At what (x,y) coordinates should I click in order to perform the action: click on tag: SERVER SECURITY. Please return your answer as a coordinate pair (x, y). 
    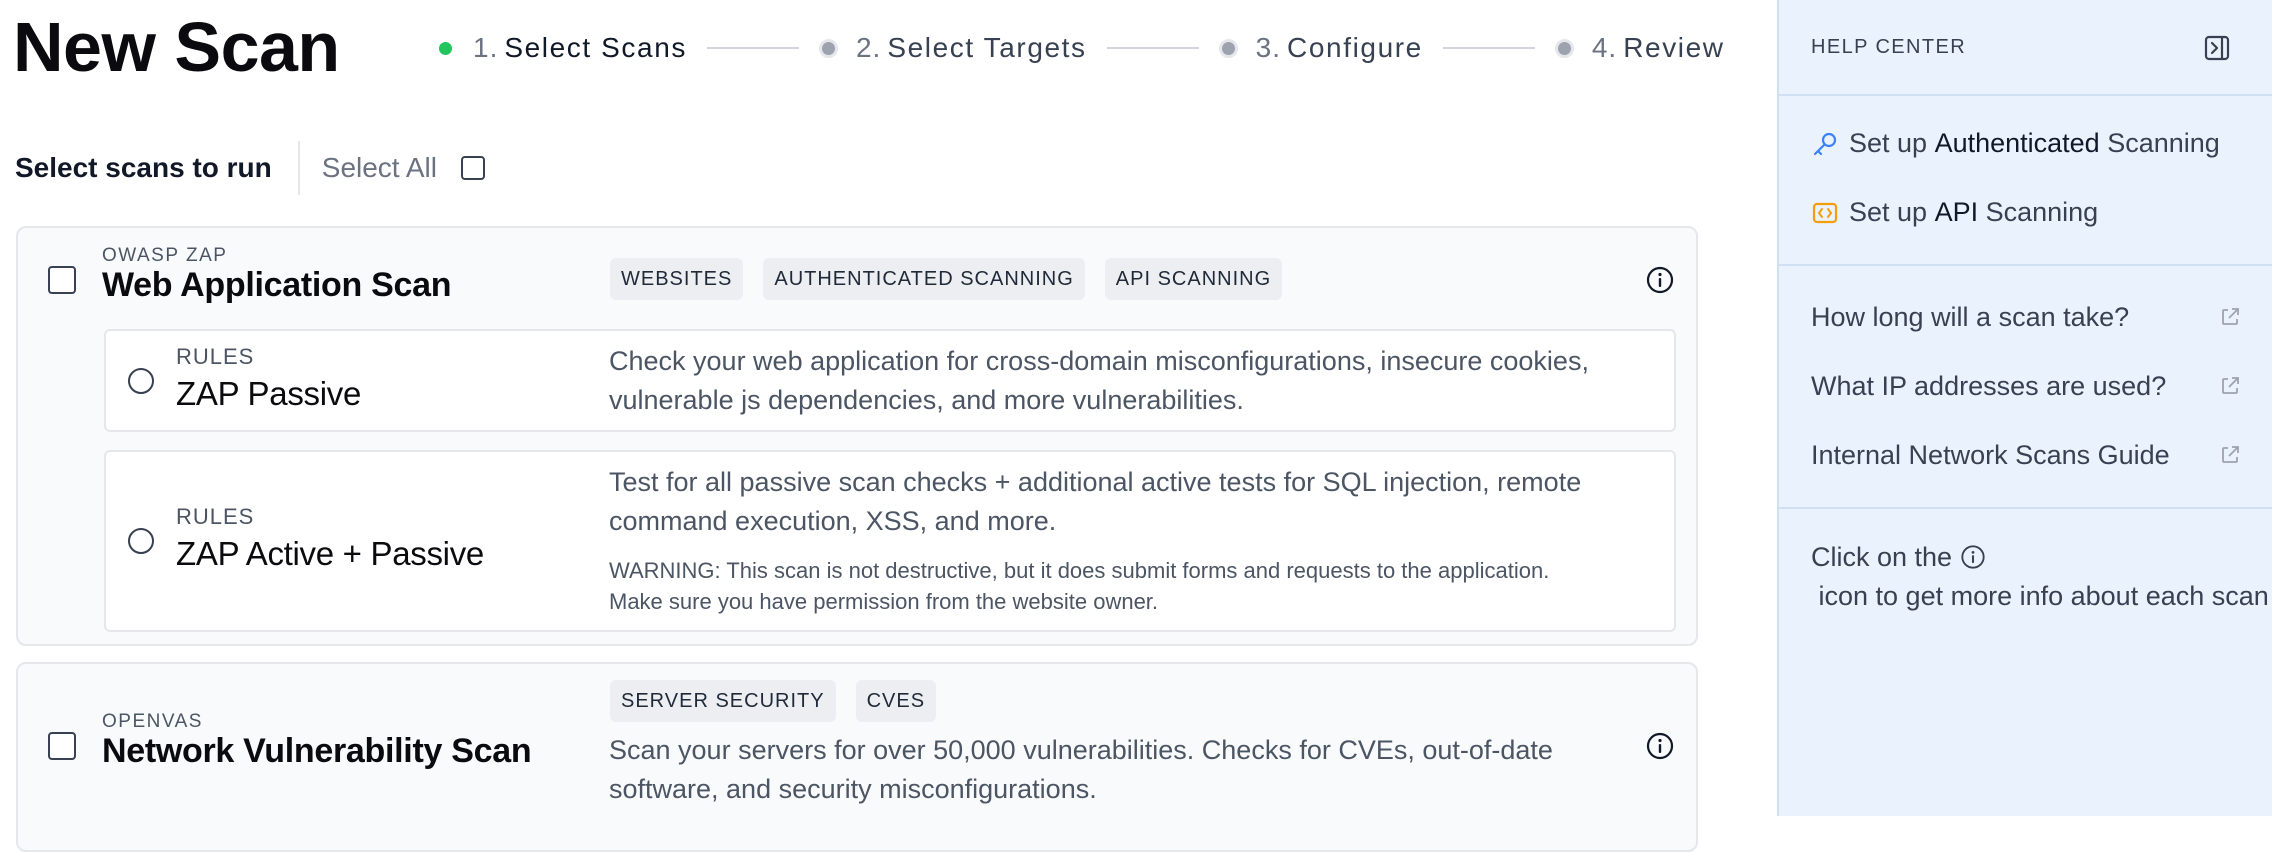
    Looking at the image, I should click on (723, 701).